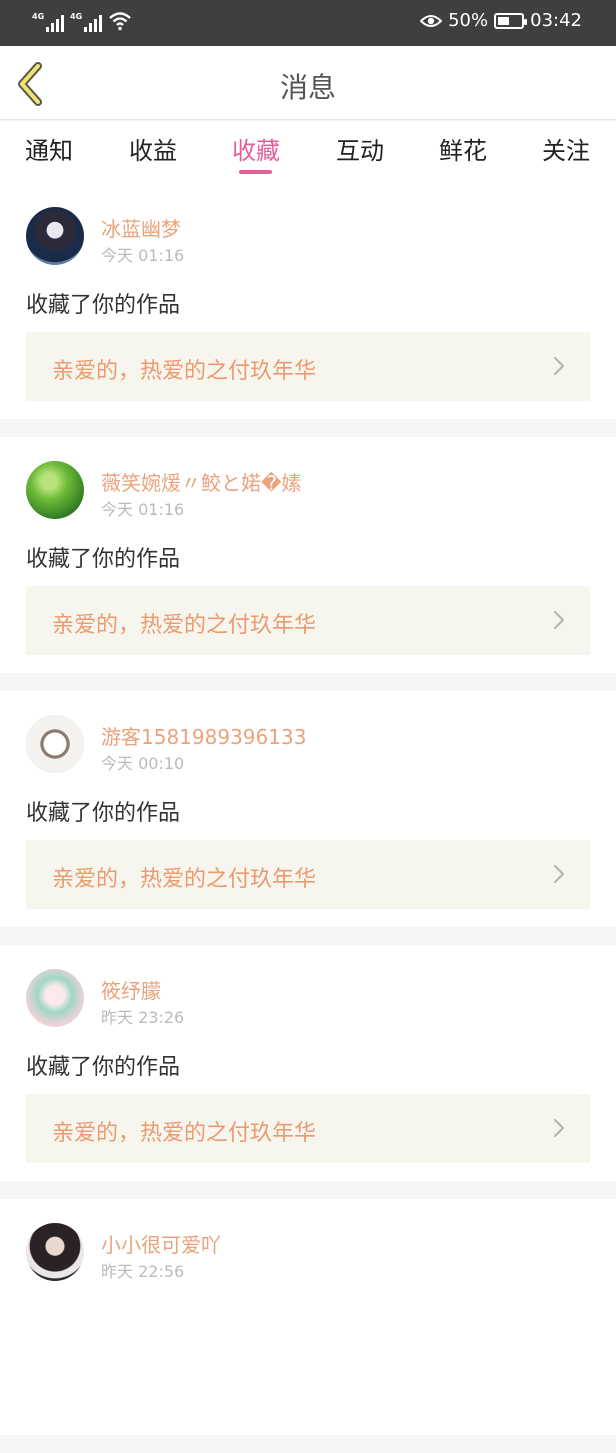 The width and height of the screenshot is (616, 1453). What do you see at coordinates (143, 1017) in the screenshot?
I see `timestamp: 昨天 23:26` at bounding box center [143, 1017].